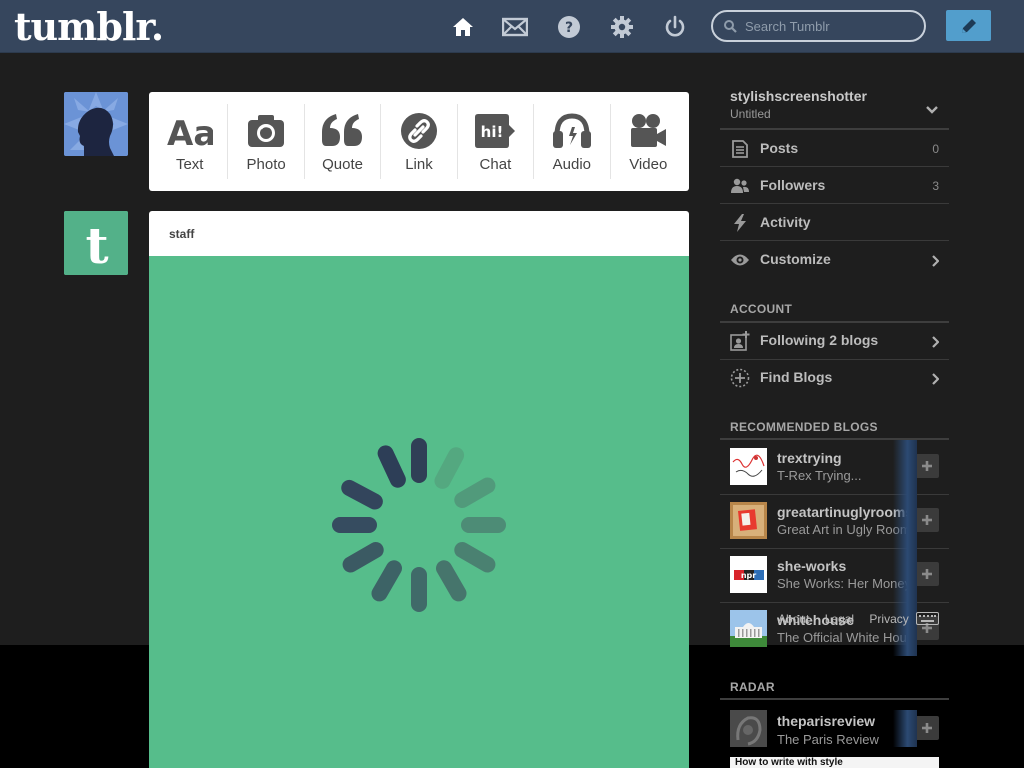 The width and height of the screenshot is (1024, 768). I want to click on sidebar-item-followers: Followers 3, so click(834, 185).